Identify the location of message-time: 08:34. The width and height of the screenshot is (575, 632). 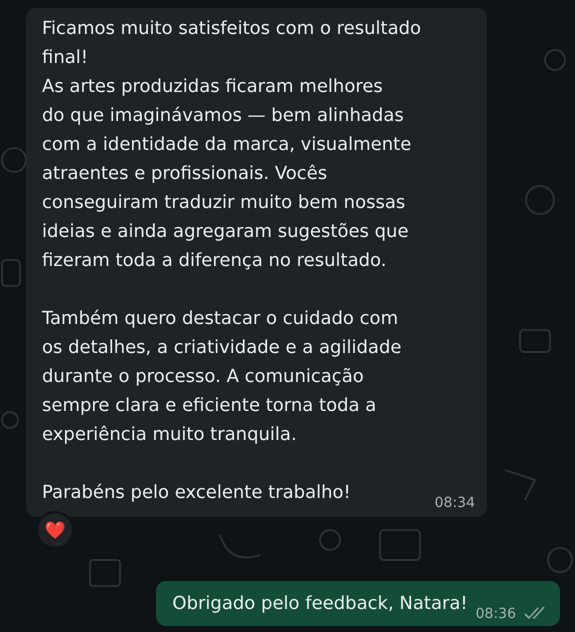
(454, 503).